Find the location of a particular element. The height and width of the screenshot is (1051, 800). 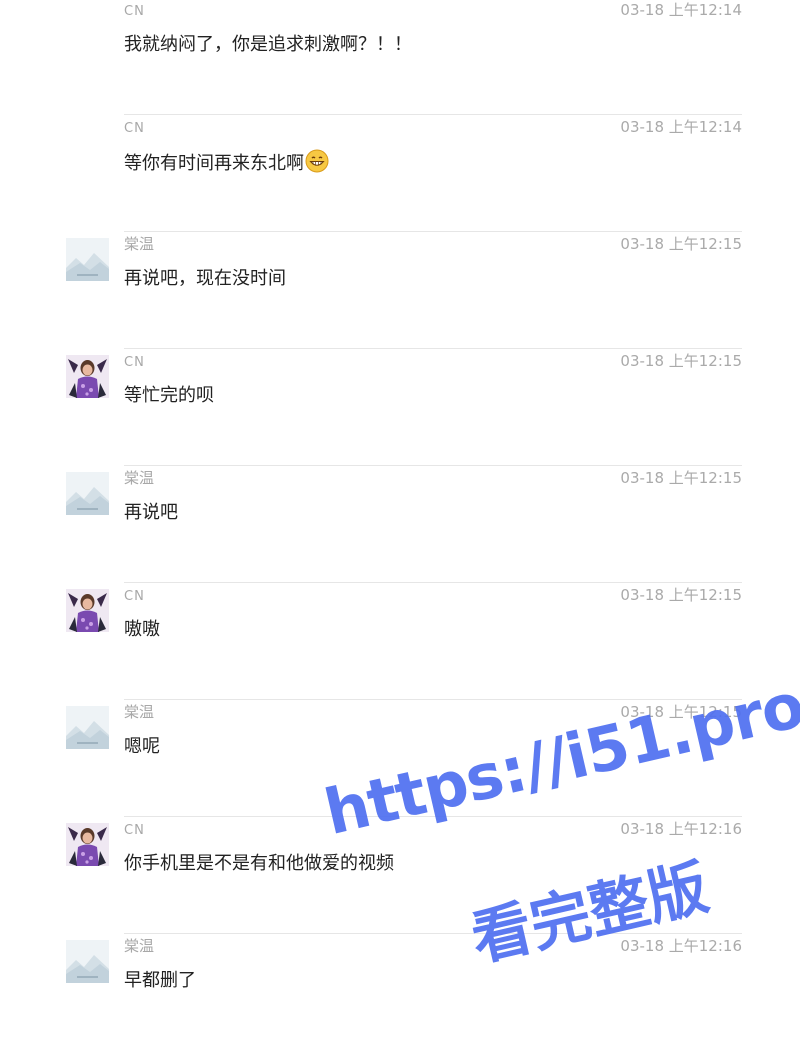

message-text-wrap: 等你有时间再来东北啊 is located at coordinates (226, 163).